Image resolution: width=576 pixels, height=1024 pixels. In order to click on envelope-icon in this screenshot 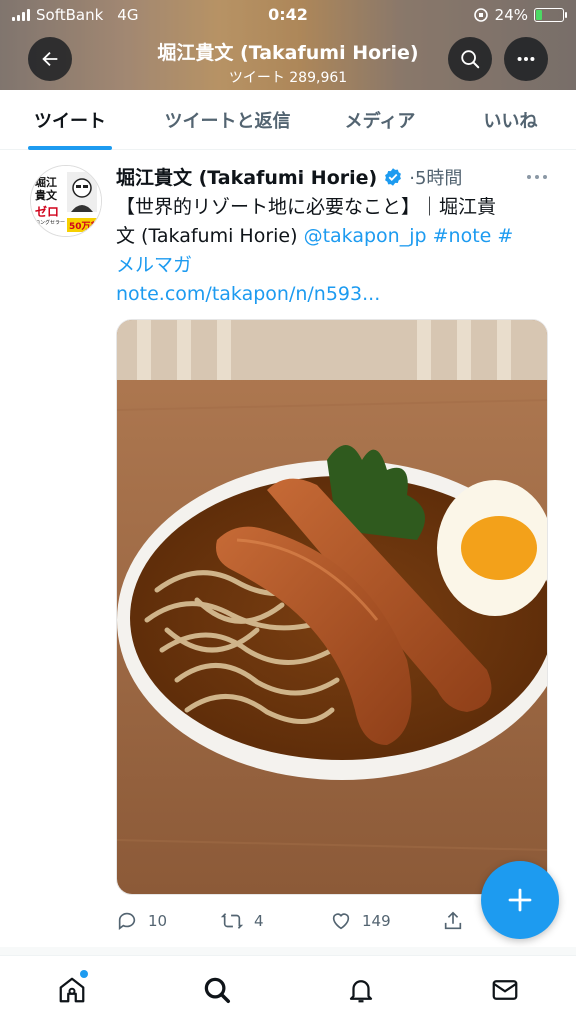, I will do `click(505, 990)`.